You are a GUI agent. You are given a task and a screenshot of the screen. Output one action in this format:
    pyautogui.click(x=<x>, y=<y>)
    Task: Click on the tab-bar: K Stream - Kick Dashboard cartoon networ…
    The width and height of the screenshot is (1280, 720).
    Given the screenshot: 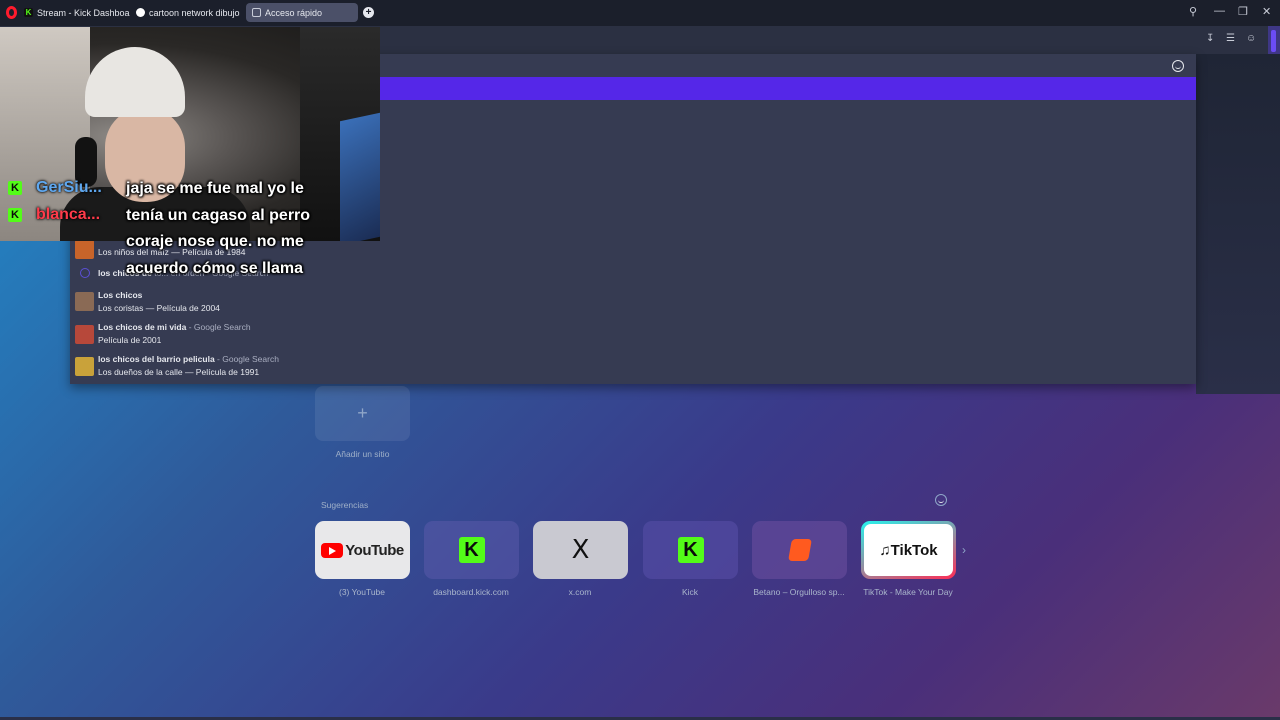 What is the action you would take?
    pyautogui.click(x=640, y=13)
    